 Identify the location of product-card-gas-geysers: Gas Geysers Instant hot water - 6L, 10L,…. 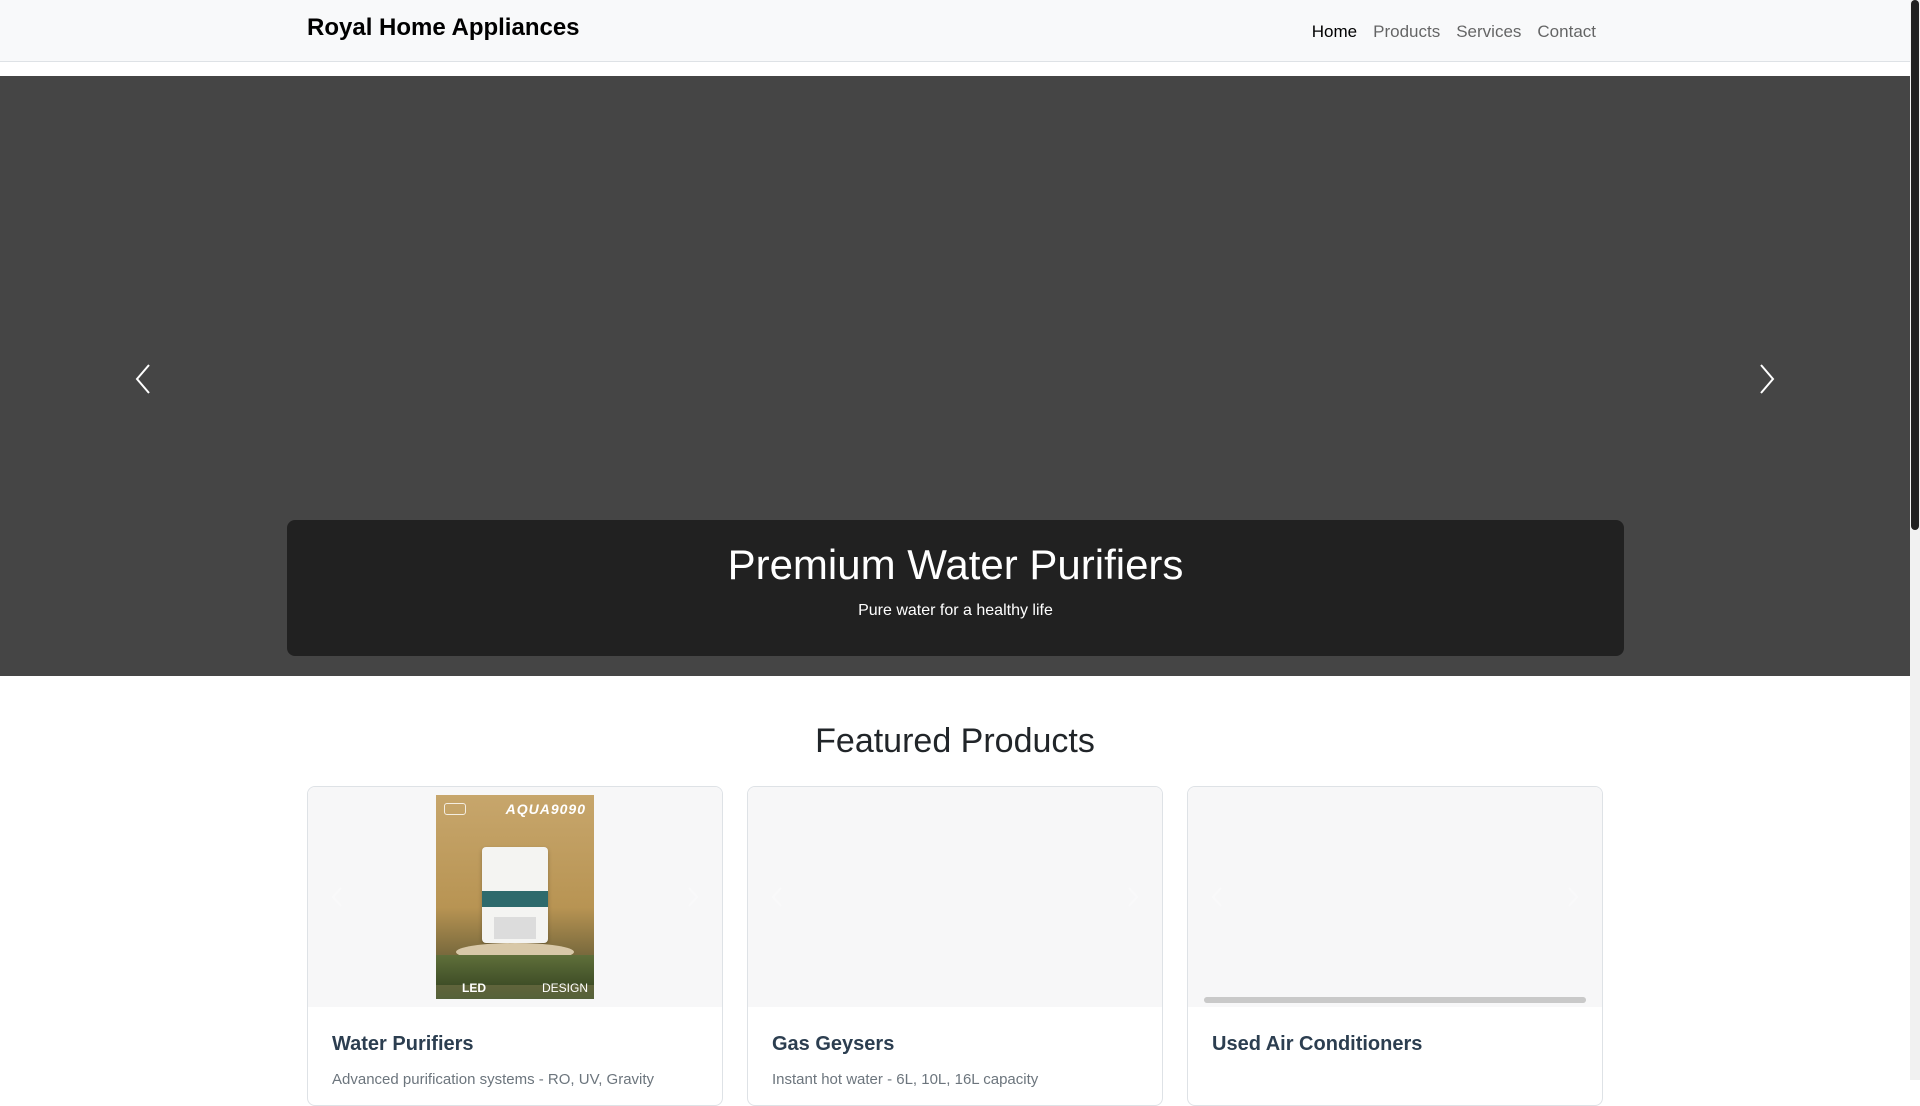
(955, 946).